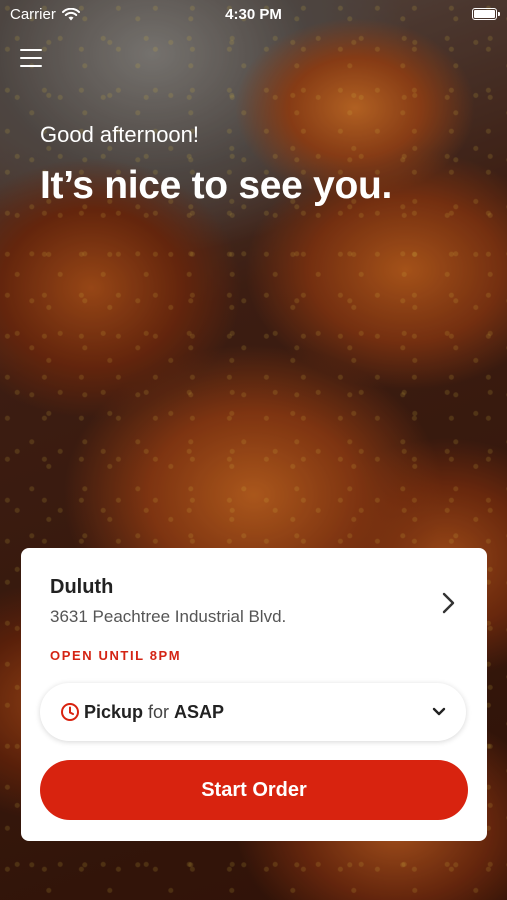 The image size is (507, 900). I want to click on order-mode-label: Pickup, so click(114, 711).